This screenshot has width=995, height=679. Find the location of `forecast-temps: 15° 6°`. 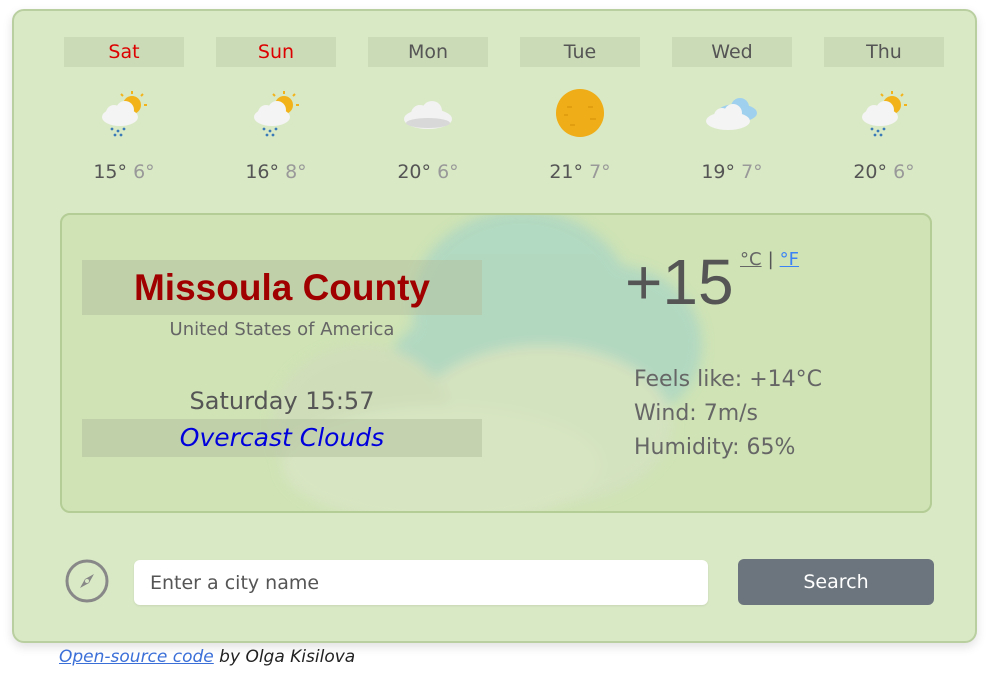

forecast-temps: 15° 6° is located at coordinates (123, 172).